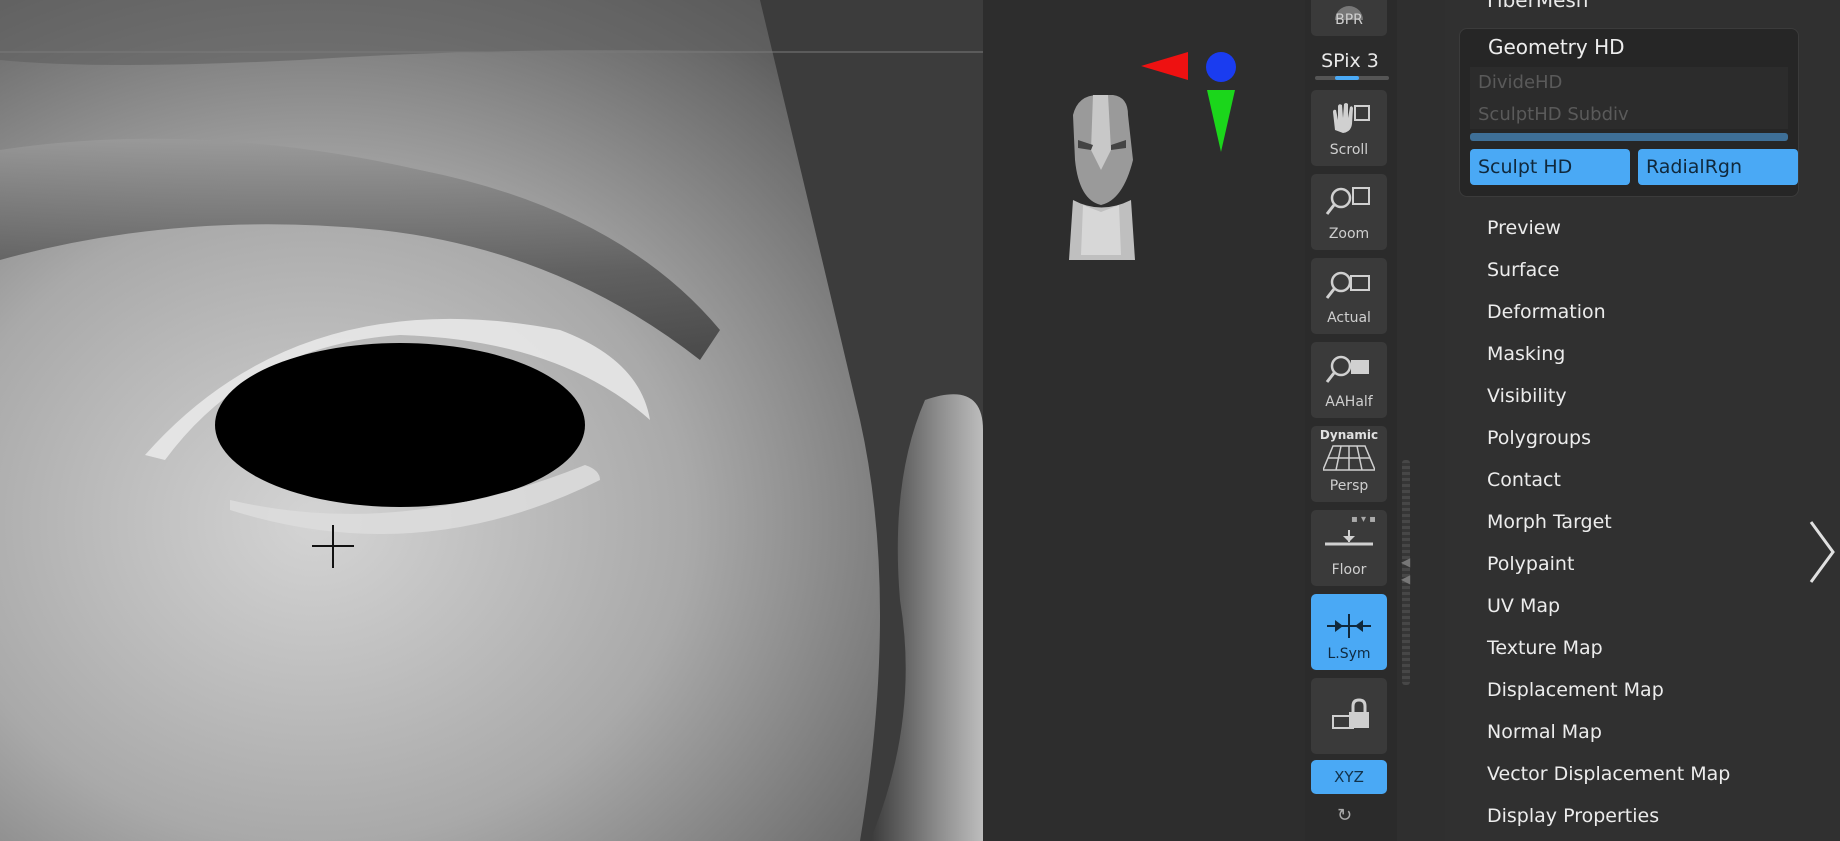  What do you see at coordinates (1575, 690) in the screenshot?
I see `menu-item-displacement-map: Displacement Map` at bounding box center [1575, 690].